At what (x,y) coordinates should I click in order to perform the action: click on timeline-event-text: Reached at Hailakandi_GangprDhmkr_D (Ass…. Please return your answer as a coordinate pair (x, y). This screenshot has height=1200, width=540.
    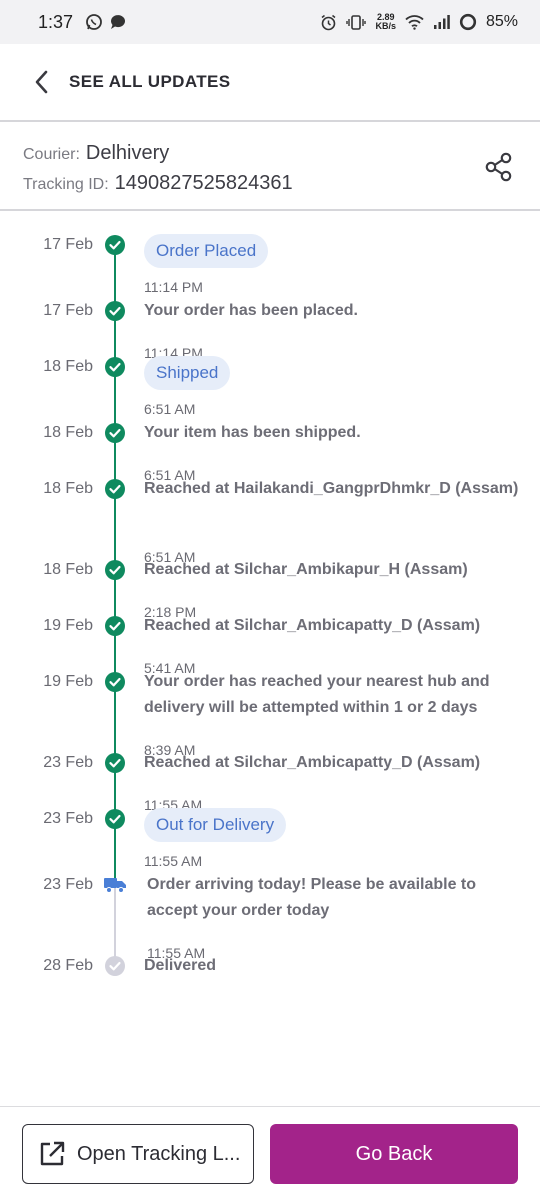
    Looking at the image, I should click on (331, 488).